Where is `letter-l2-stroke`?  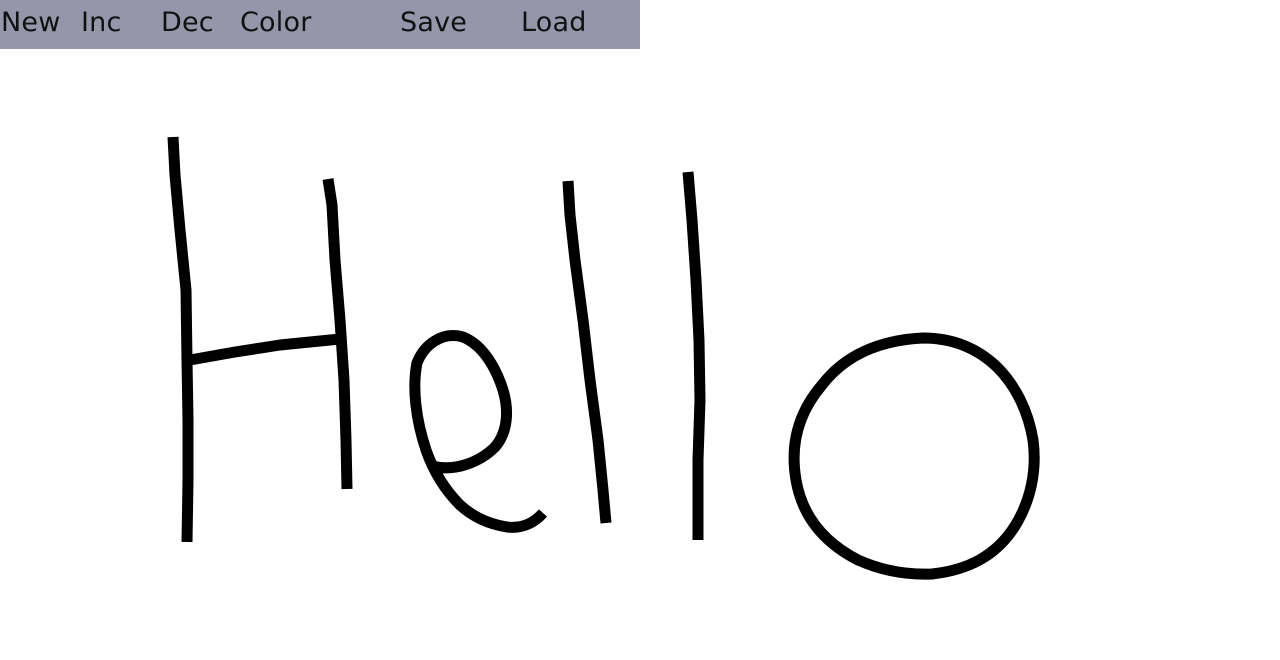 letter-l2-stroke is located at coordinates (694, 355).